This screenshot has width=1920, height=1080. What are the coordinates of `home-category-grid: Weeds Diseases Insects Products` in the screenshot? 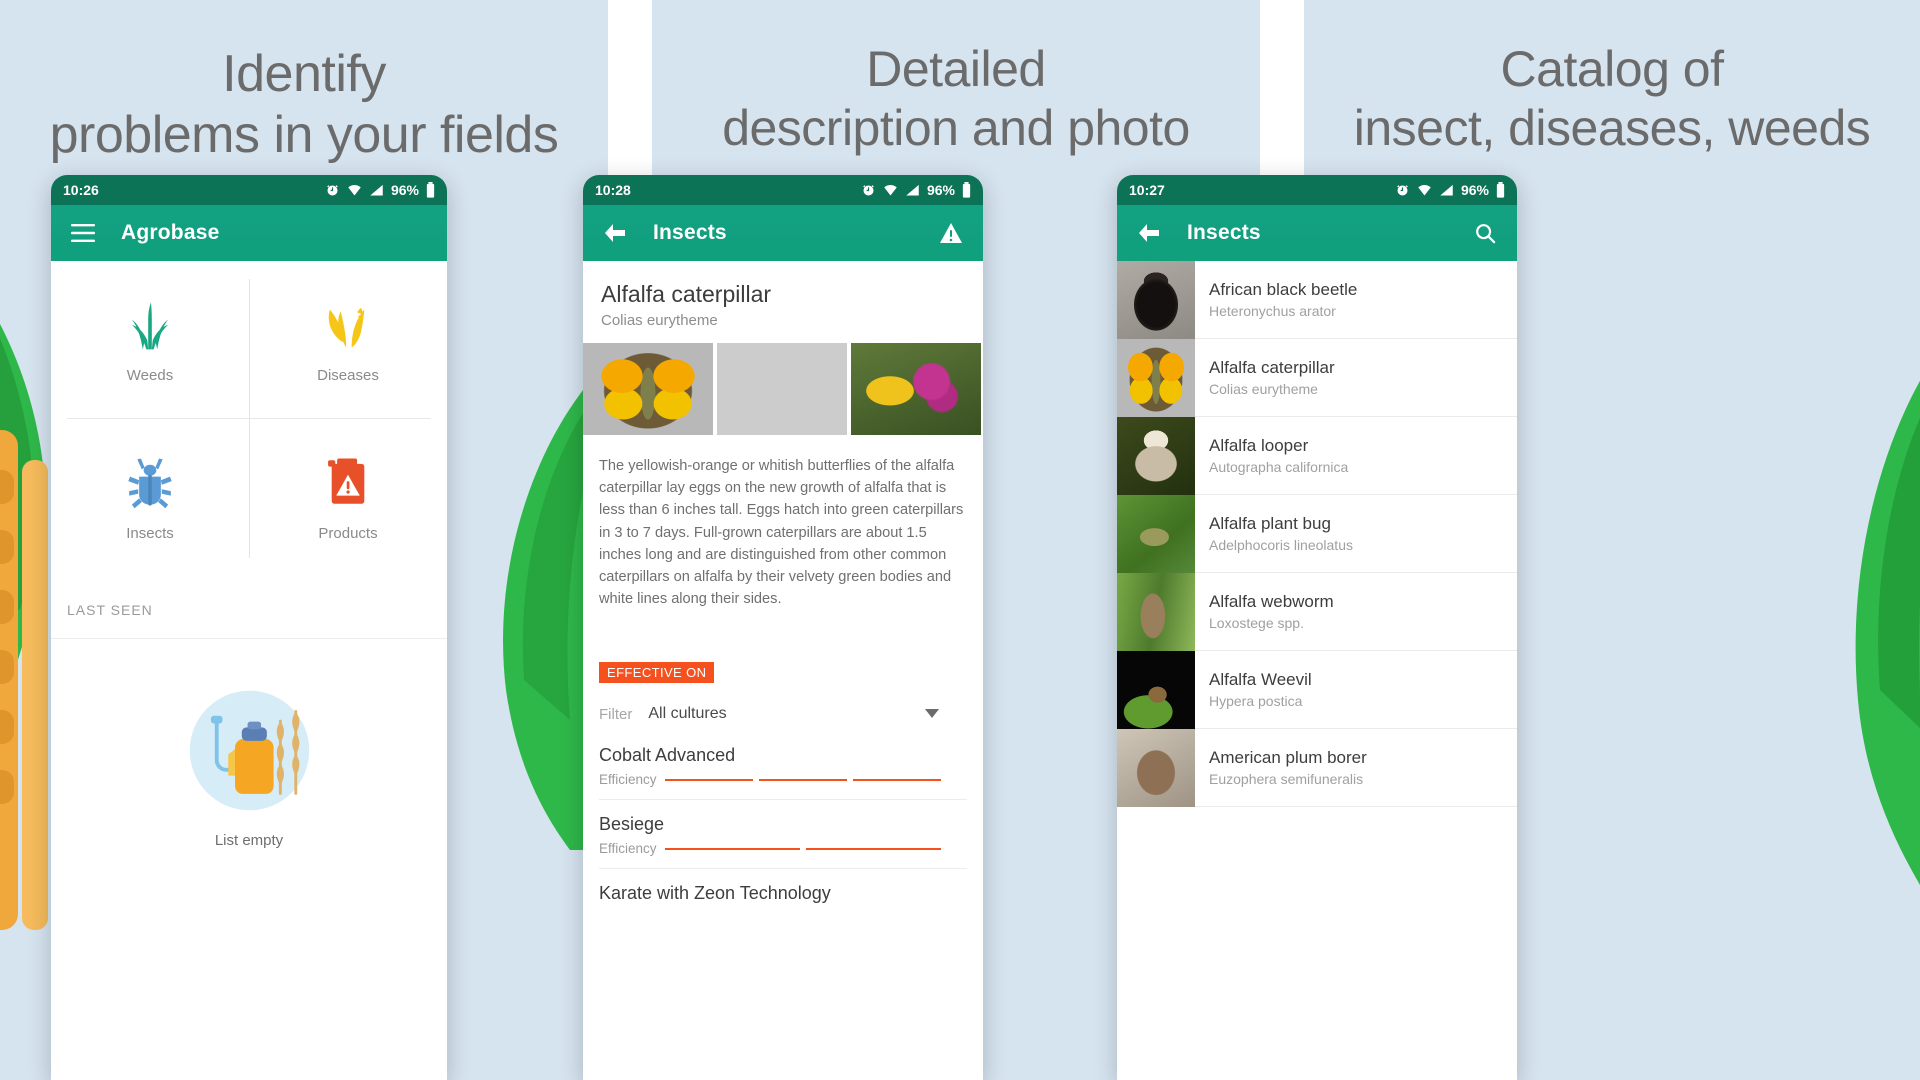 It's located at (249, 418).